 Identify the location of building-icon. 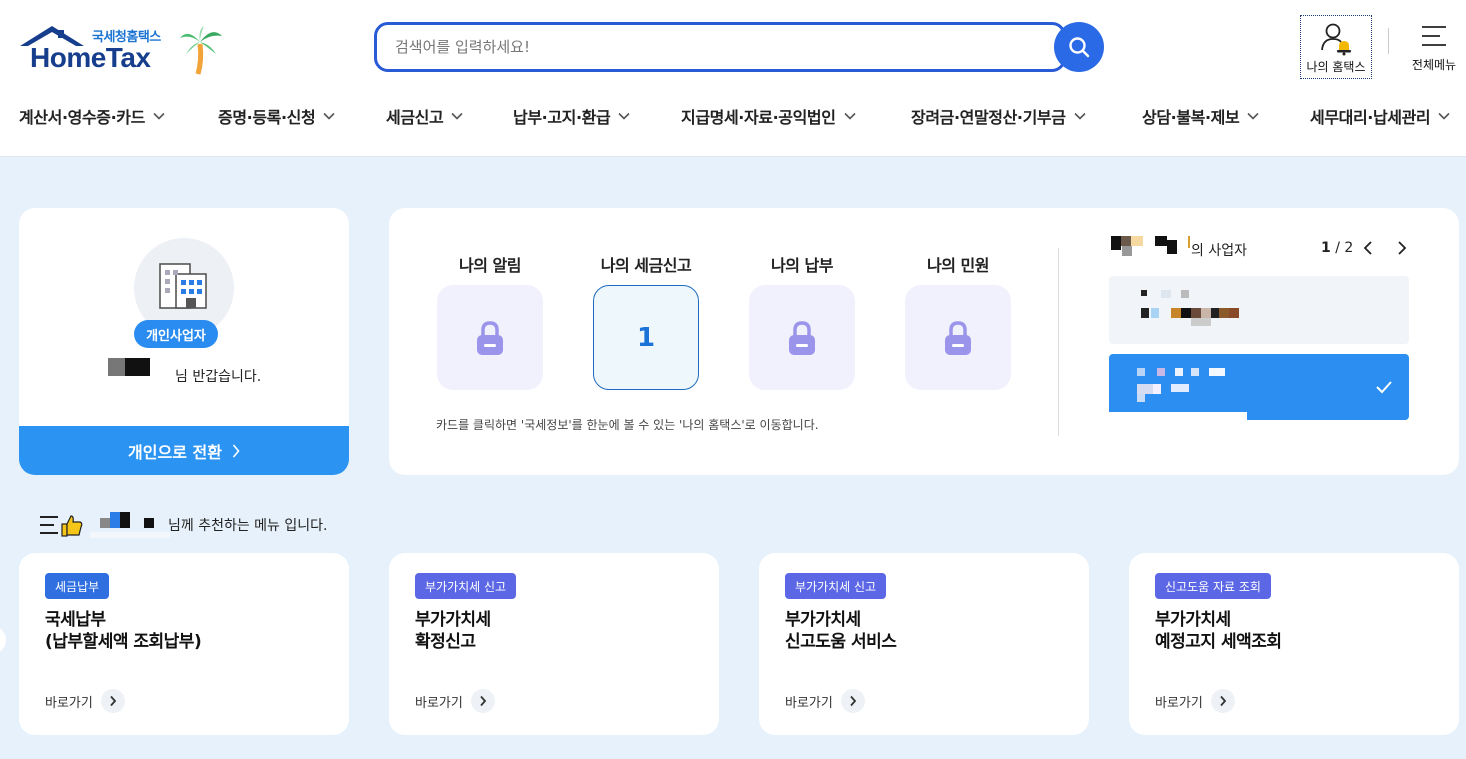
(183, 286).